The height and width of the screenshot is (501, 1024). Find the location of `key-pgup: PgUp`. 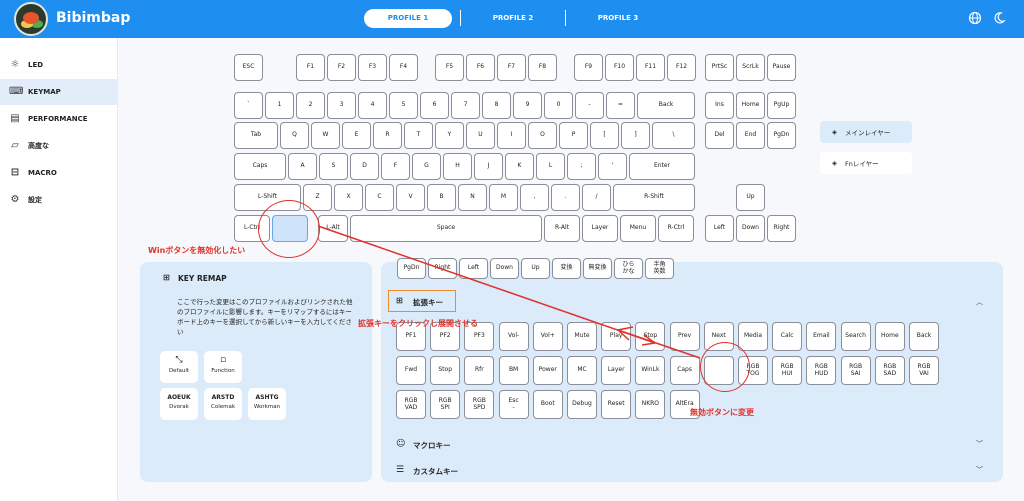

key-pgup: PgUp is located at coordinates (781, 105).